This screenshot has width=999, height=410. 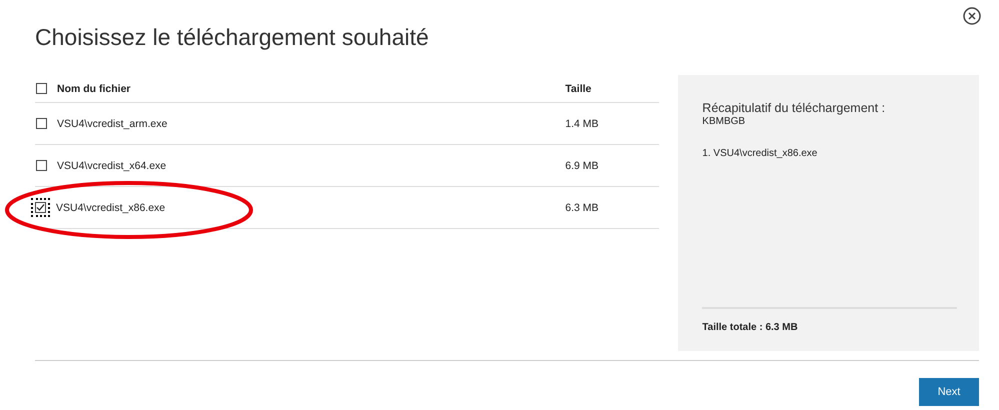 I want to click on summary-item: 1. VSU4\vcredist_x86.exe, so click(x=760, y=153).